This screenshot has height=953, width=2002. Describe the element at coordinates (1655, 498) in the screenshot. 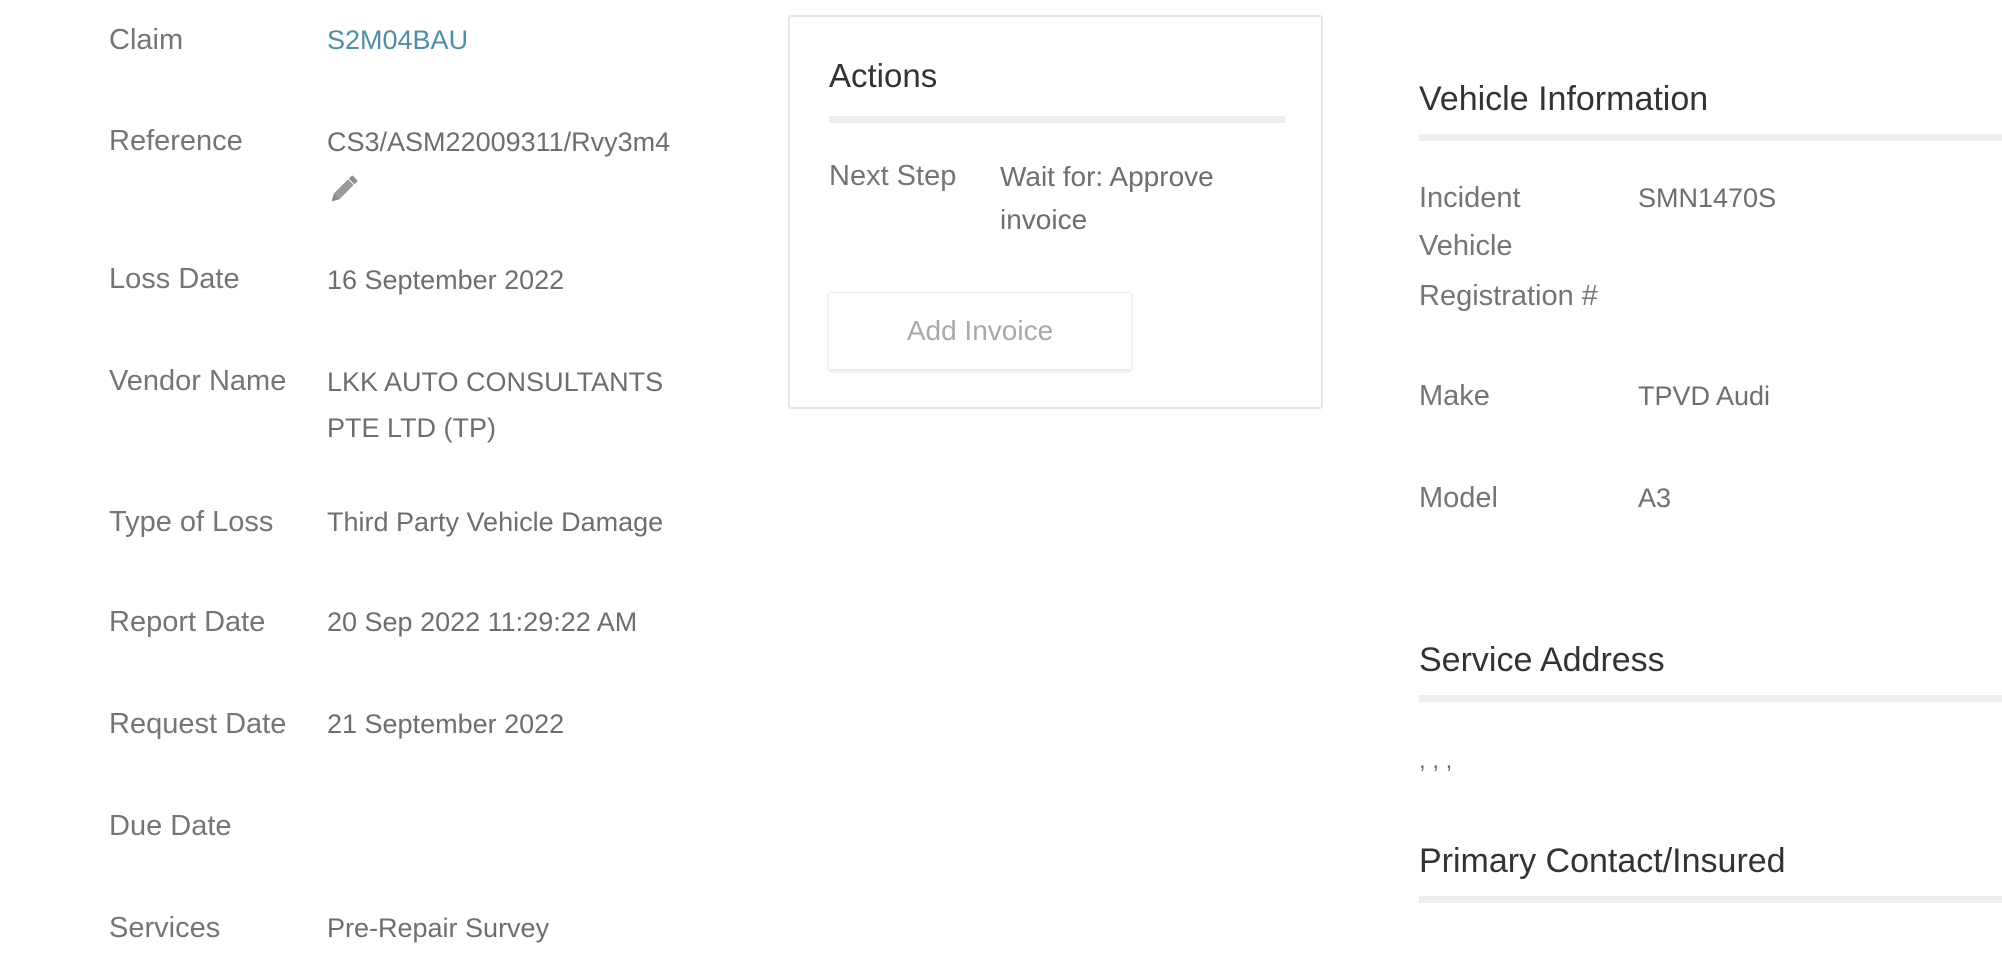

I see `model-value: A3` at that location.